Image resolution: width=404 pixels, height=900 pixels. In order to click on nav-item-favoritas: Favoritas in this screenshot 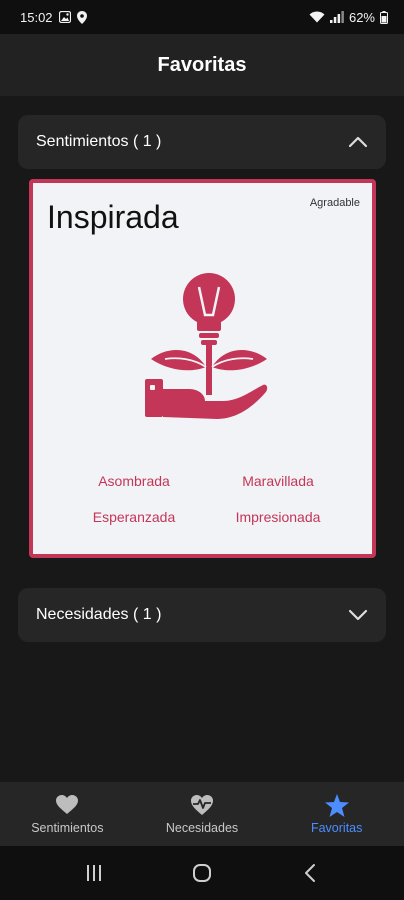, I will do `click(336, 814)`.